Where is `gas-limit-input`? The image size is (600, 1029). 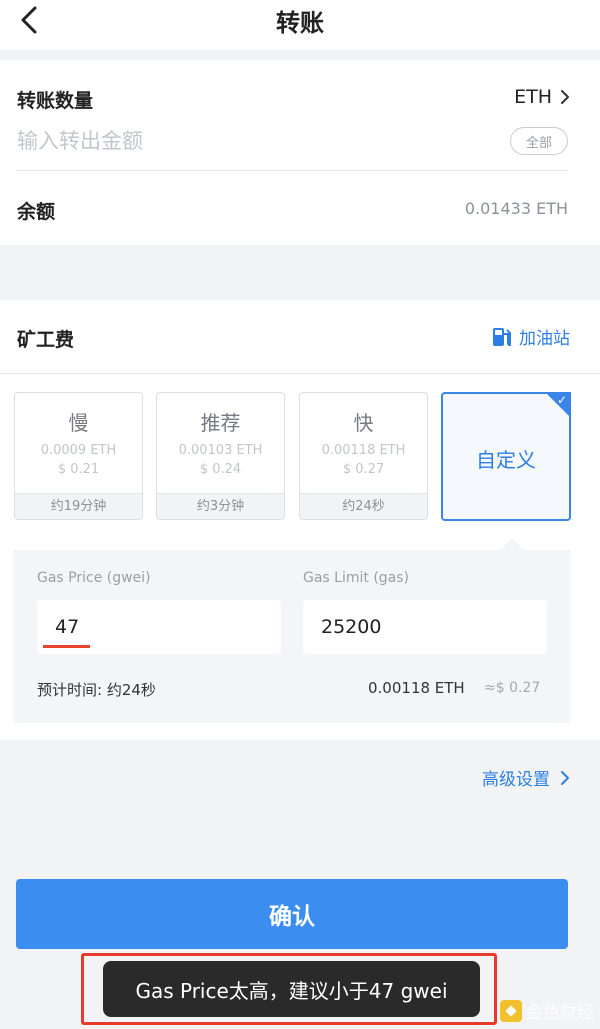 gas-limit-input is located at coordinates (425, 627).